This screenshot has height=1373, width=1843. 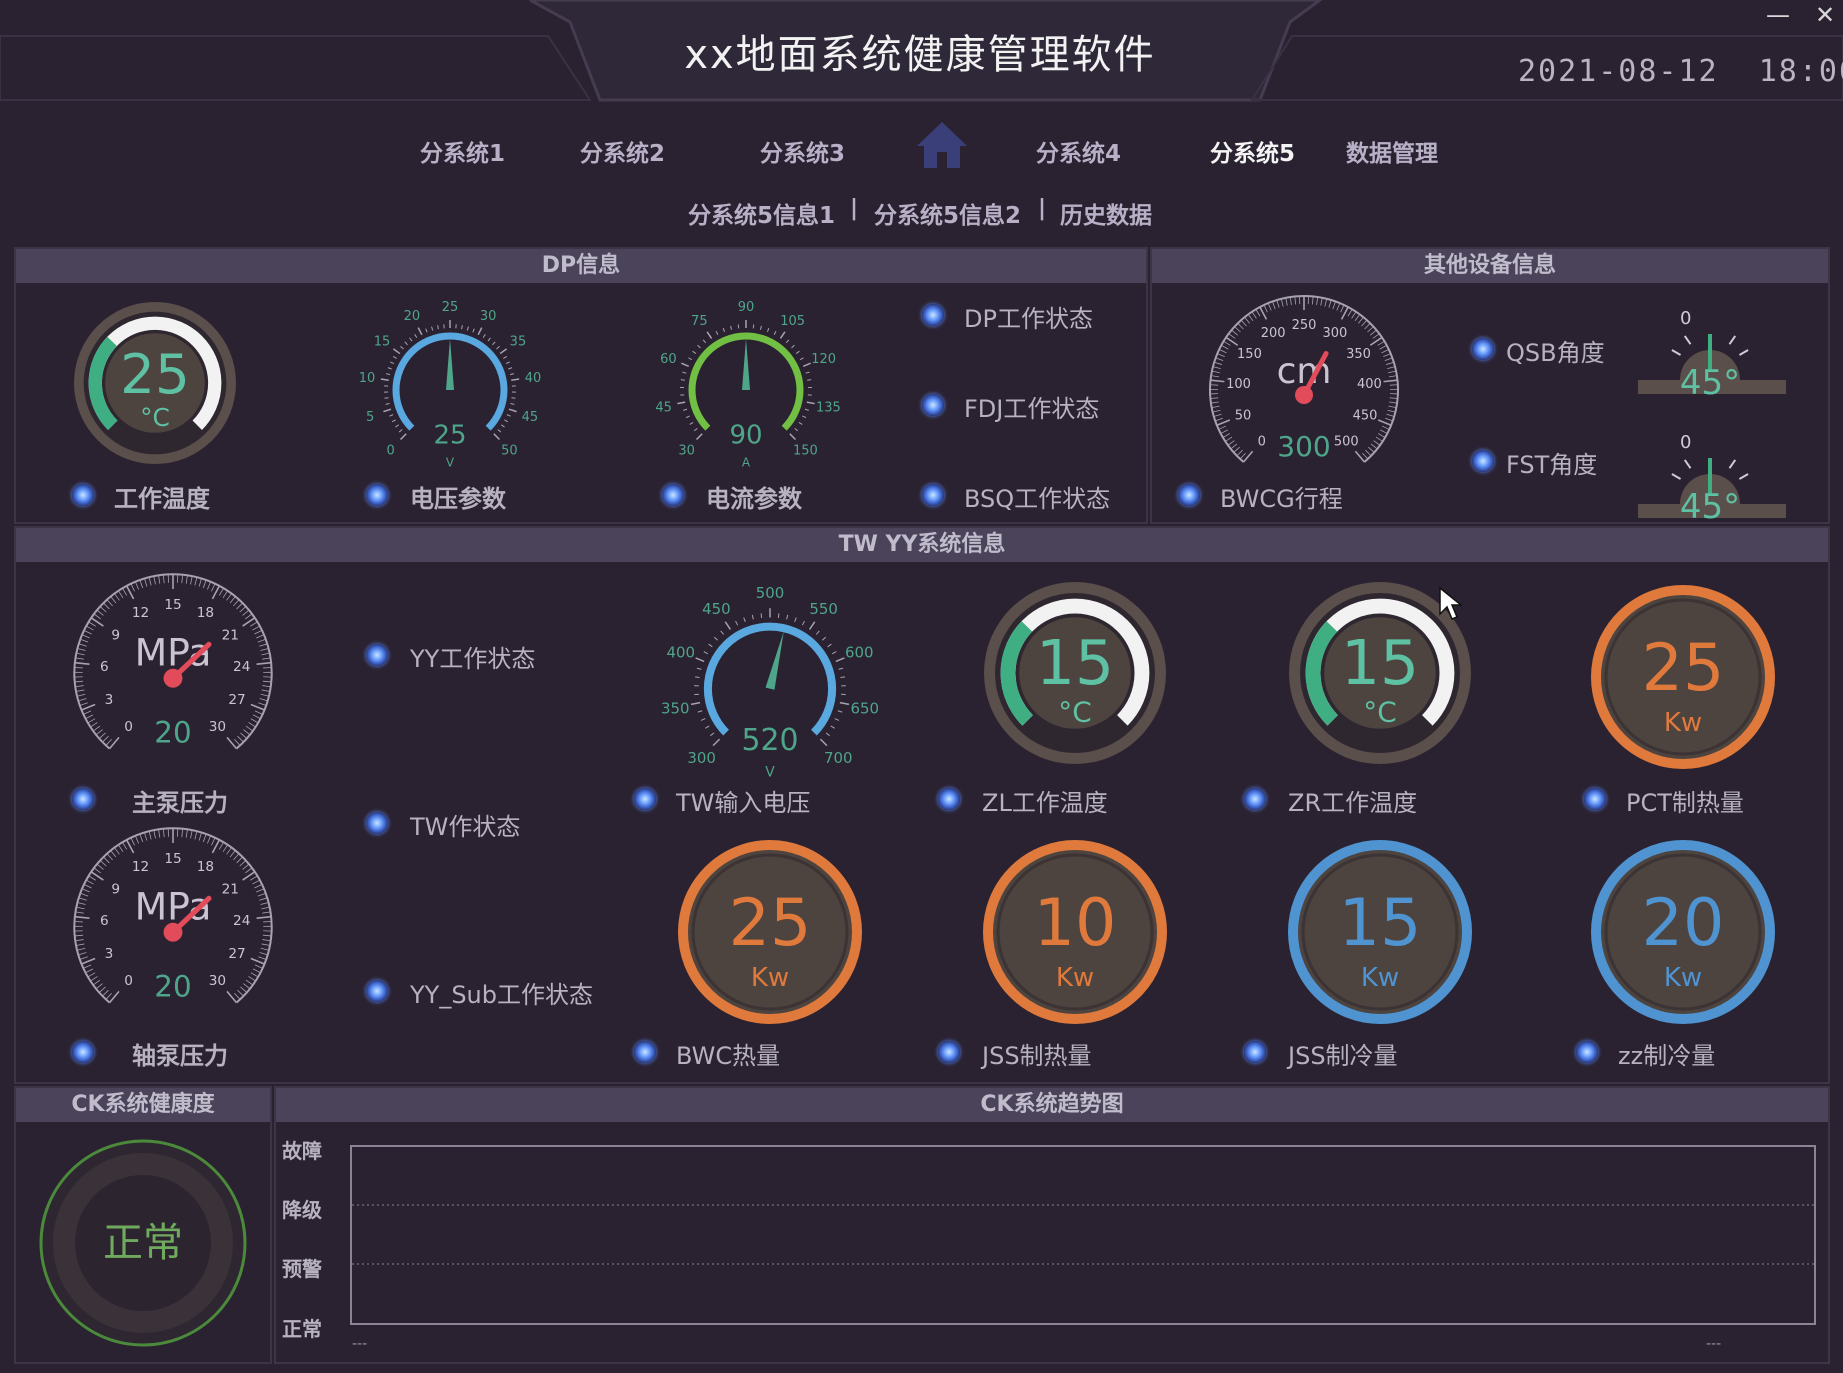 I want to click on zl-temp-gauge: 15 °C, so click(x=1075, y=673).